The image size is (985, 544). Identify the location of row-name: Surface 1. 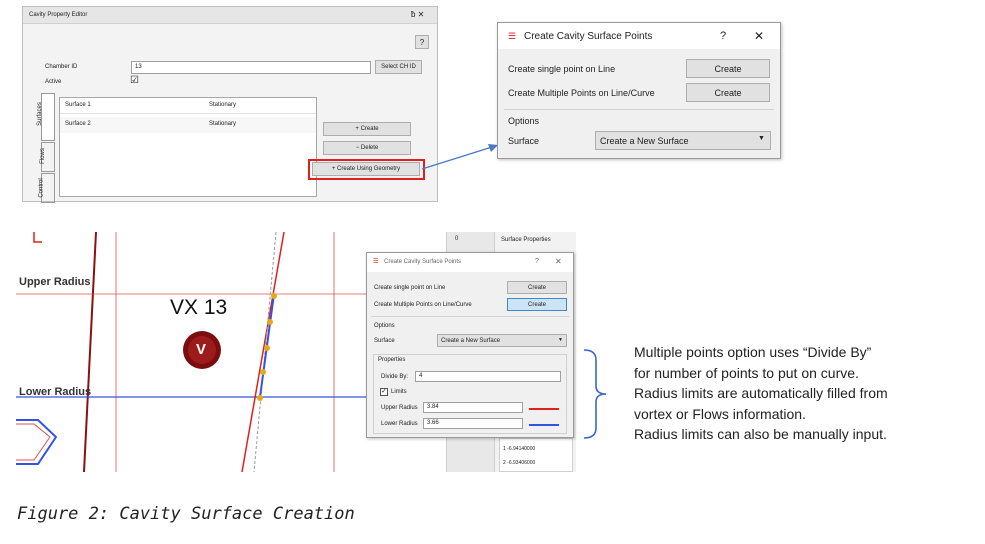
(78, 105).